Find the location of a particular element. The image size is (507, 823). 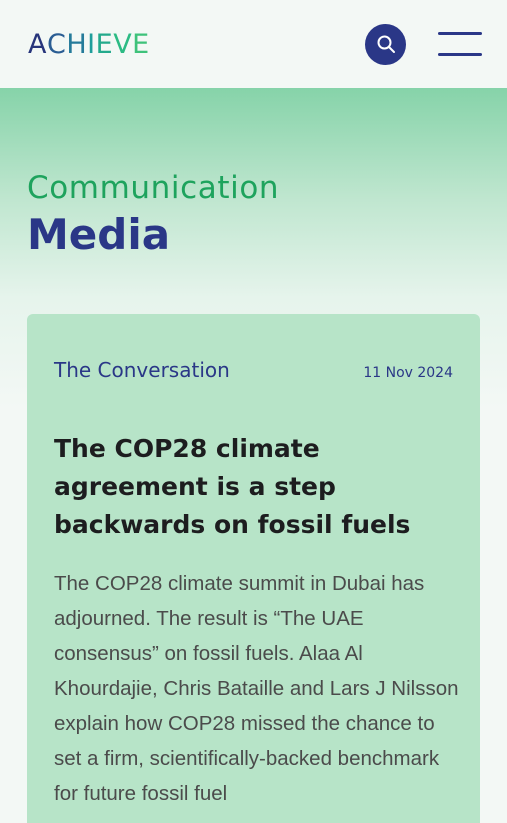

site-header: ACHIEVE is located at coordinates (253, 44).